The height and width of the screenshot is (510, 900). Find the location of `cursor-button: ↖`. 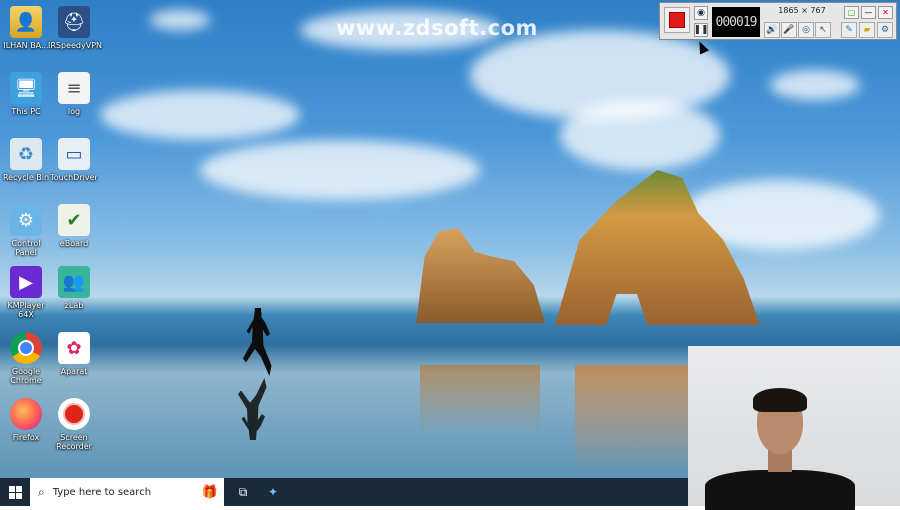

cursor-button: ↖ is located at coordinates (823, 30).